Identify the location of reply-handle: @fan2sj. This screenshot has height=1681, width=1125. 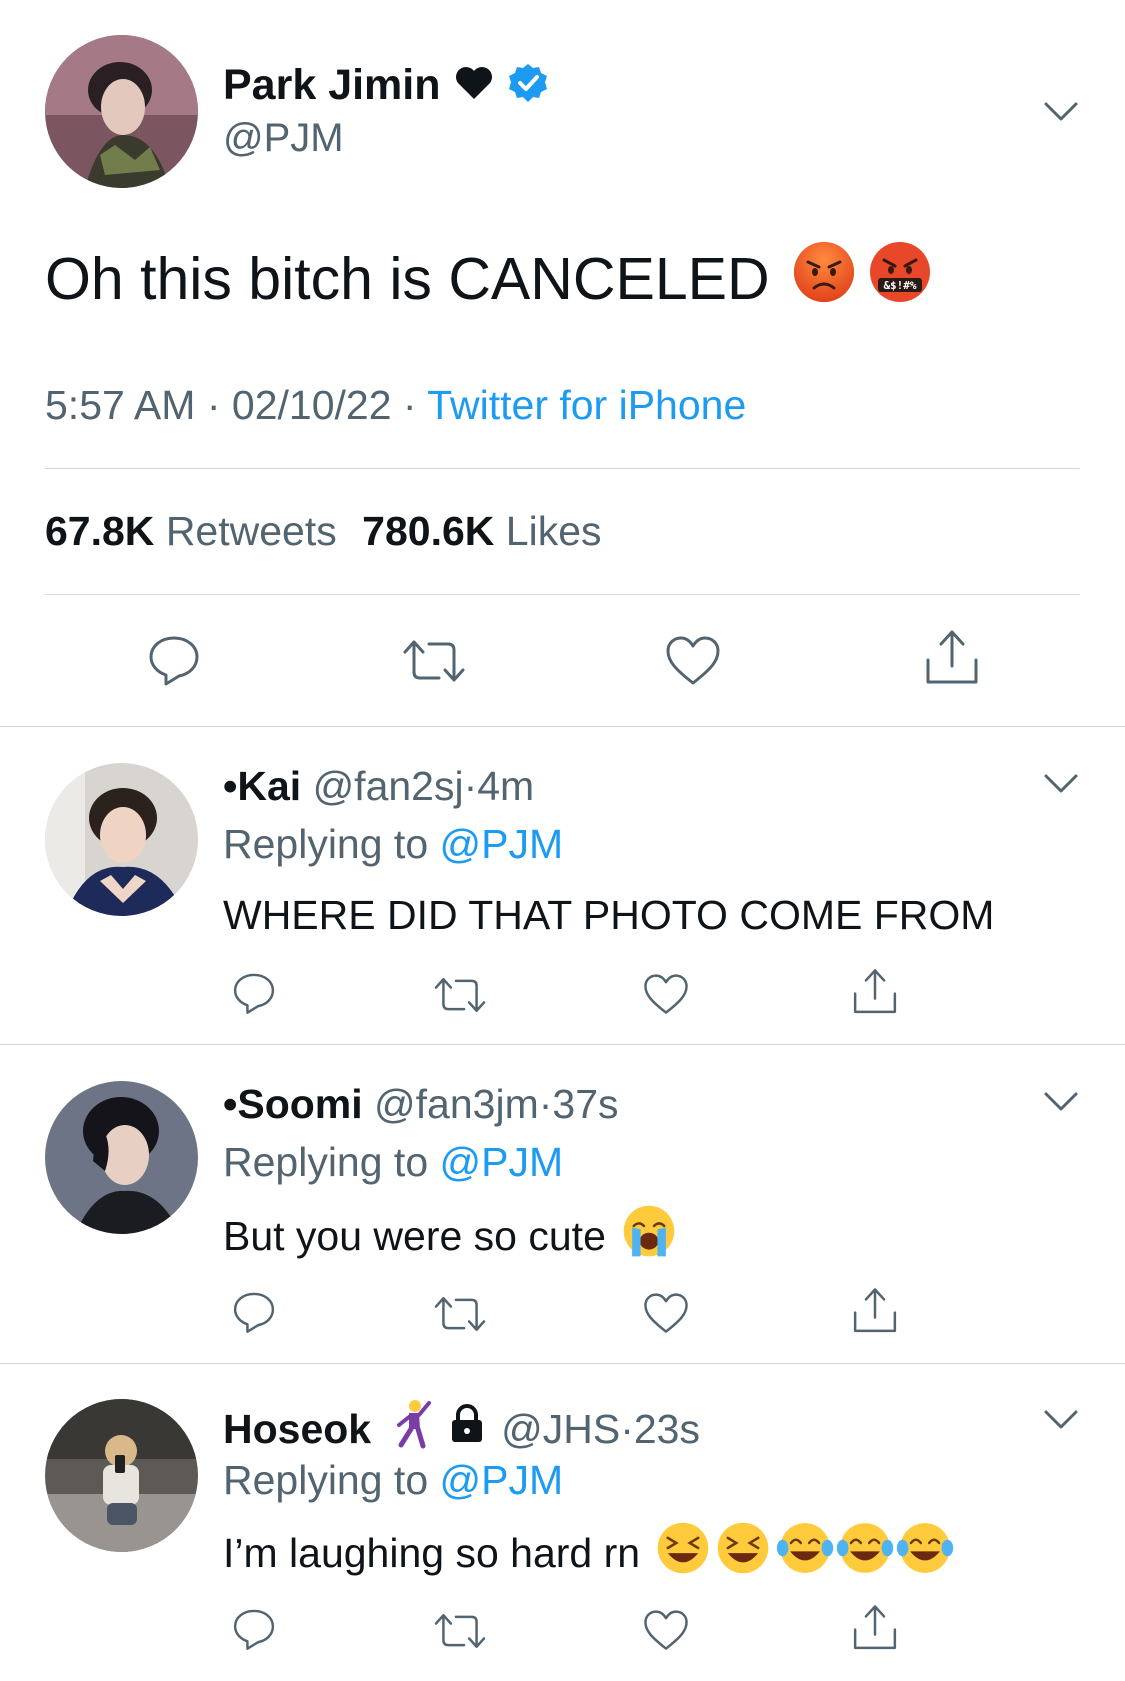
(388, 786).